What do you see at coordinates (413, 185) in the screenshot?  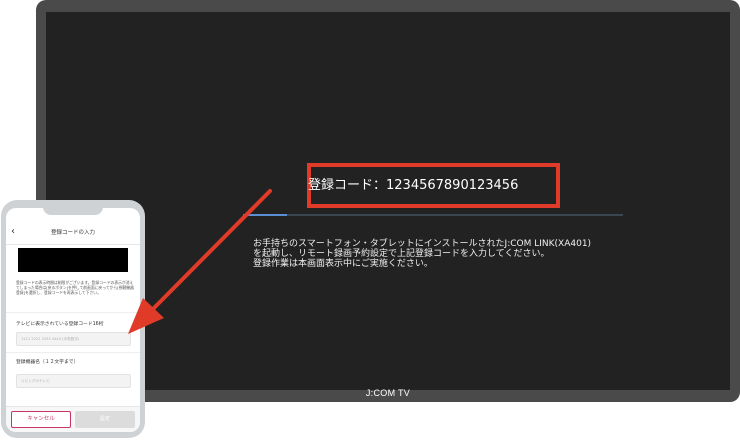 I see `registration-code: 登録コード：1234567890123456` at bounding box center [413, 185].